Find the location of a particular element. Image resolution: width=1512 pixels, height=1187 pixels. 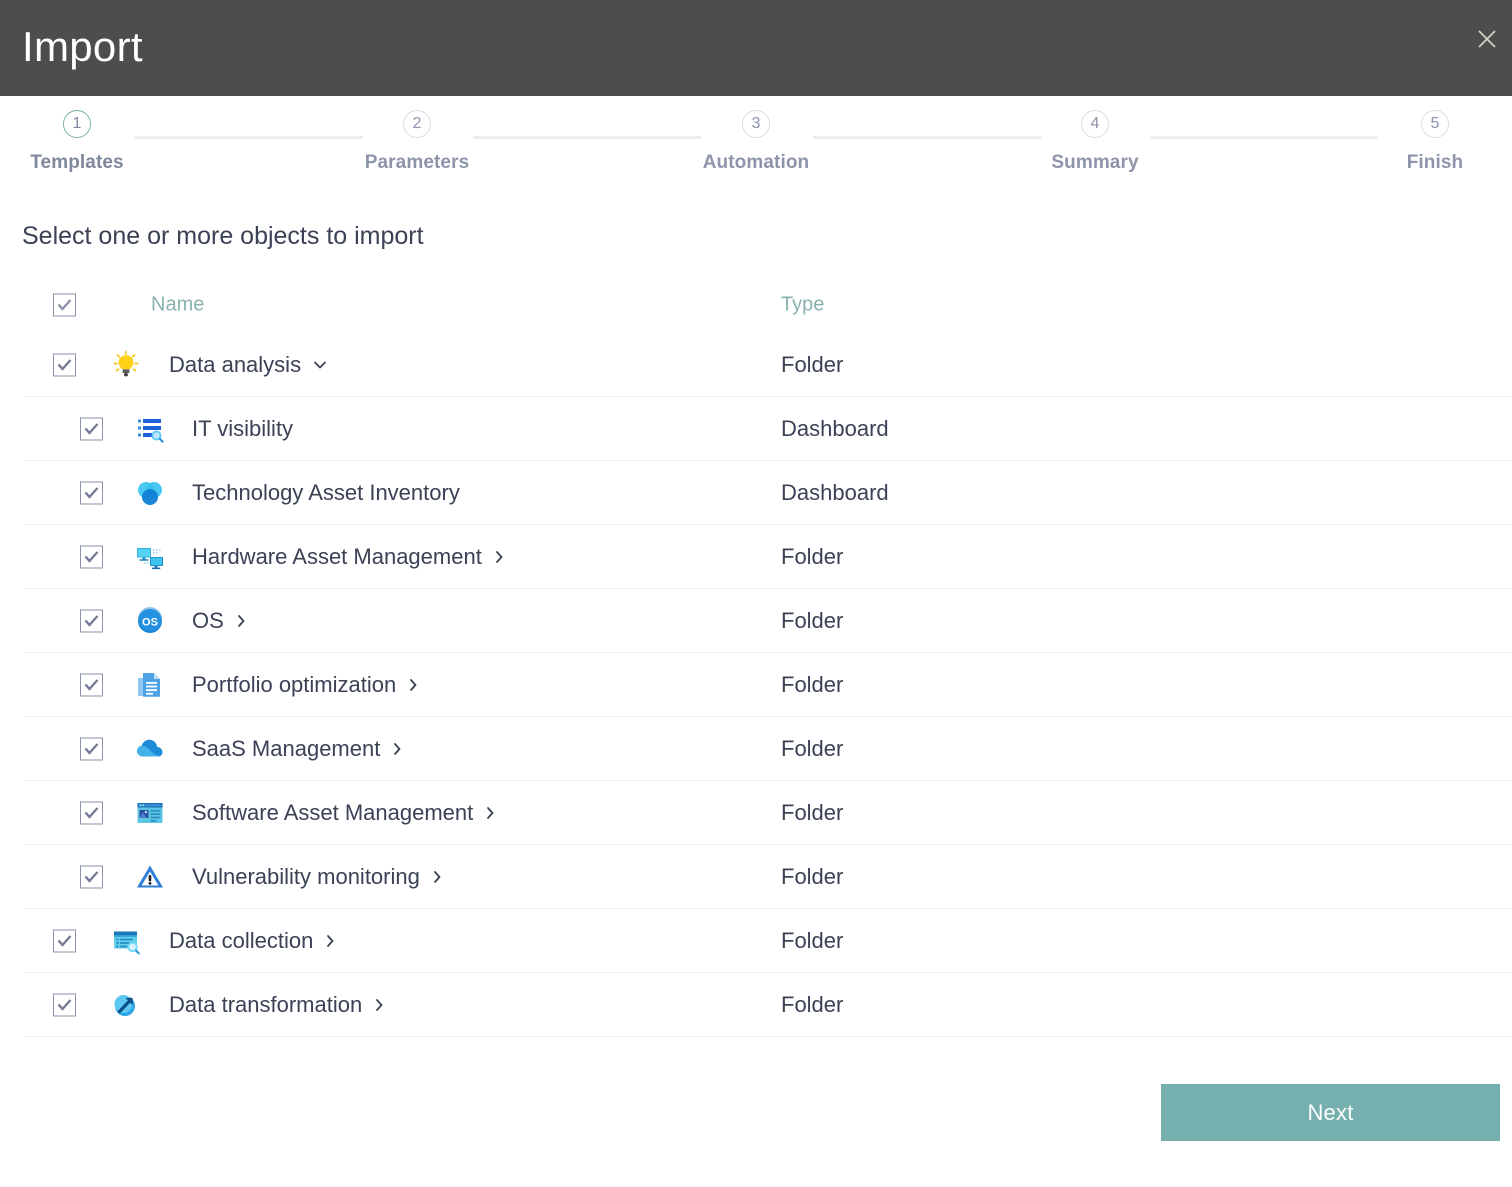

row-name: Technology Asset Inventory is located at coordinates (326, 493).